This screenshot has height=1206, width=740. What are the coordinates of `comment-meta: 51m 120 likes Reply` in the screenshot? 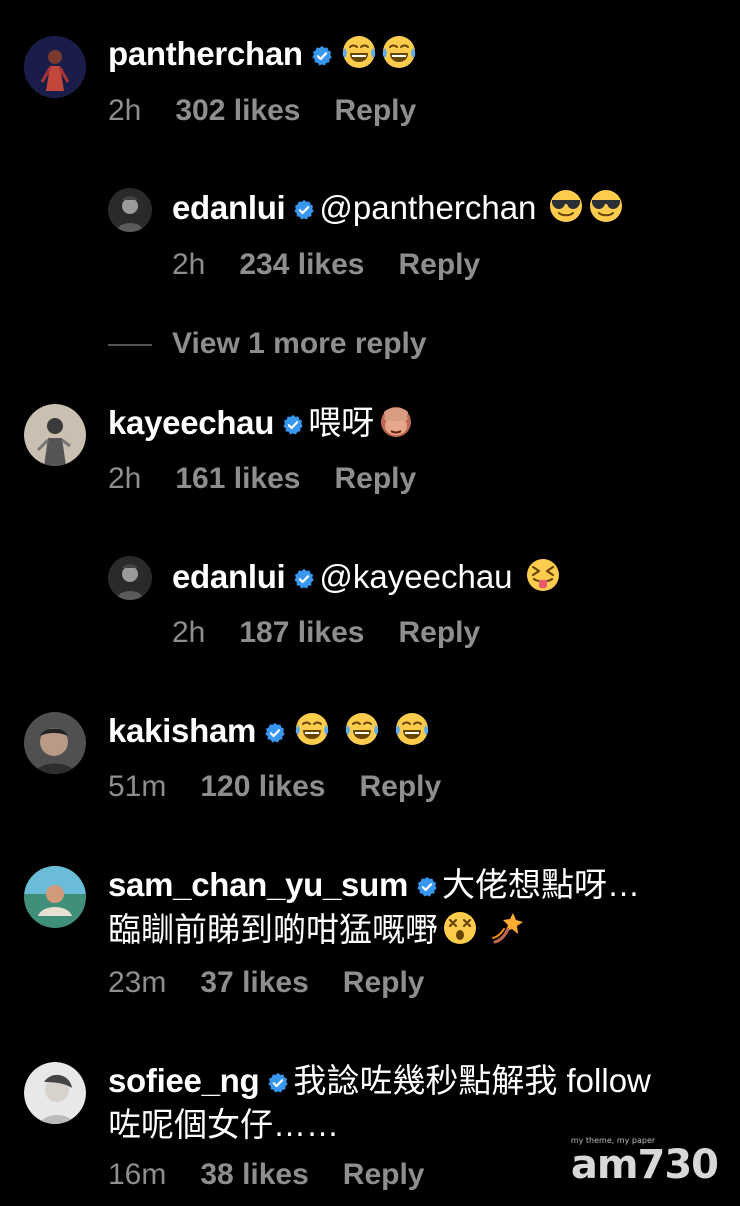 It's located at (274, 787).